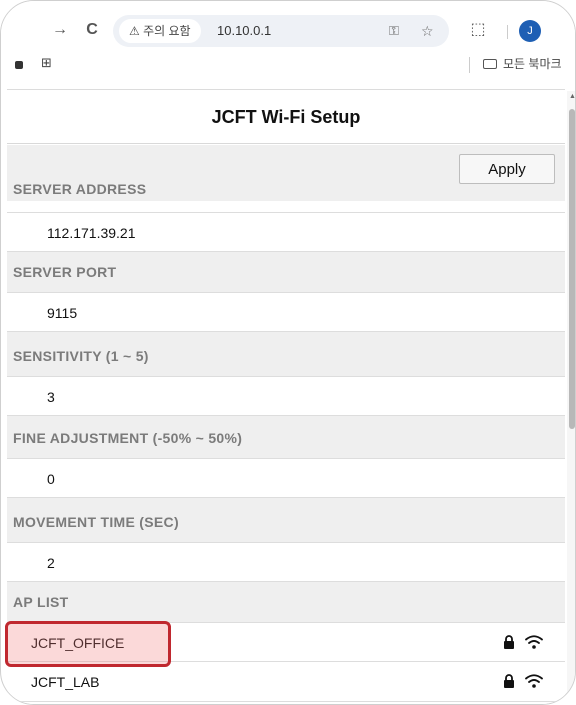 This screenshot has width=576, height=705. Describe the element at coordinates (286, 682) in the screenshot. I see `ap-list-item: JCFT_LAB` at that location.